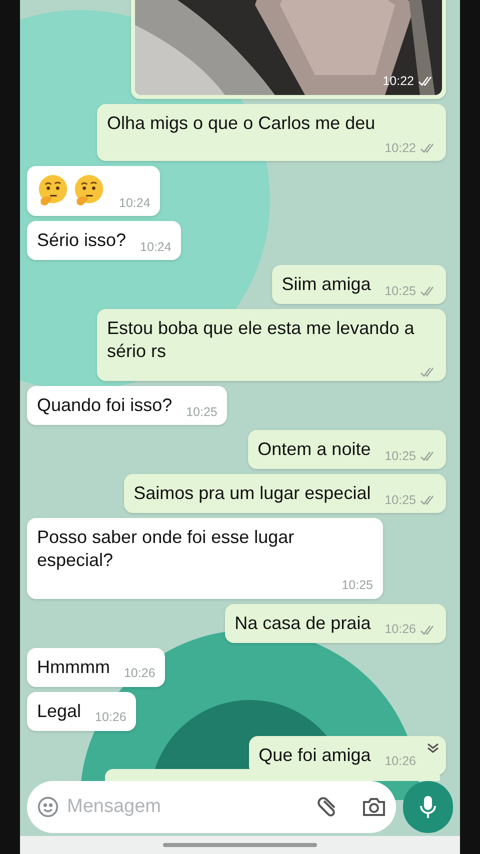 The width and height of the screenshot is (480, 854). What do you see at coordinates (241, 123) in the screenshot?
I see `message-text: Olha migs o que o Carlos me deu` at bounding box center [241, 123].